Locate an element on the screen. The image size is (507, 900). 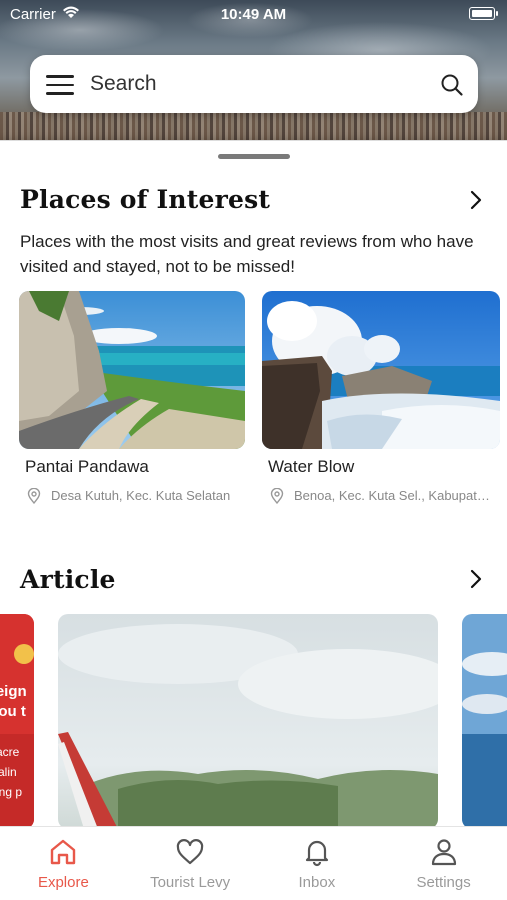
hamburger-menu-icon is located at coordinates (60, 85).